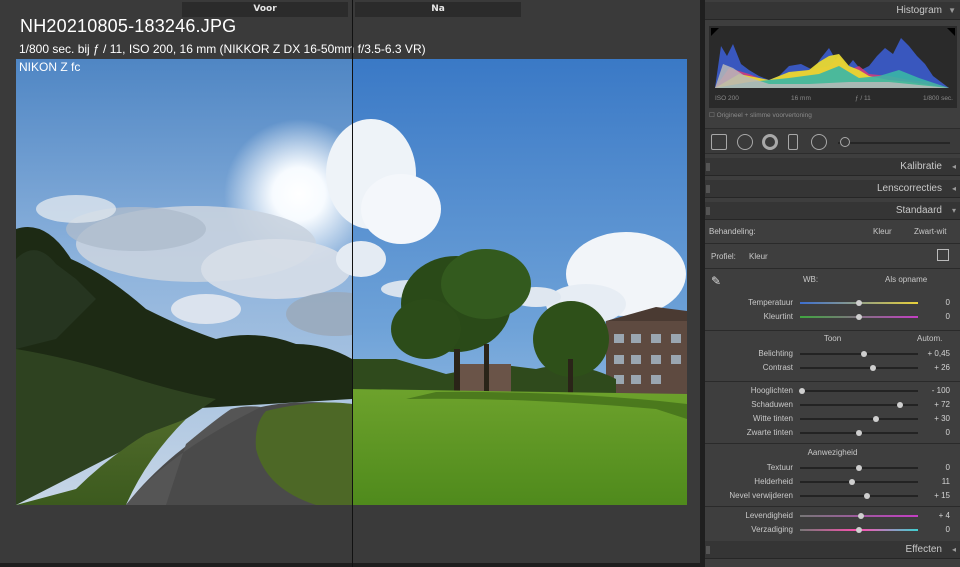 The height and width of the screenshot is (567, 960). What do you see at coordinates (833, 67) in the screenshot?
I see `histogram: ISO 200 16 mm ƒ / 11 1/800 sec.` at bounding box center [833, 67].